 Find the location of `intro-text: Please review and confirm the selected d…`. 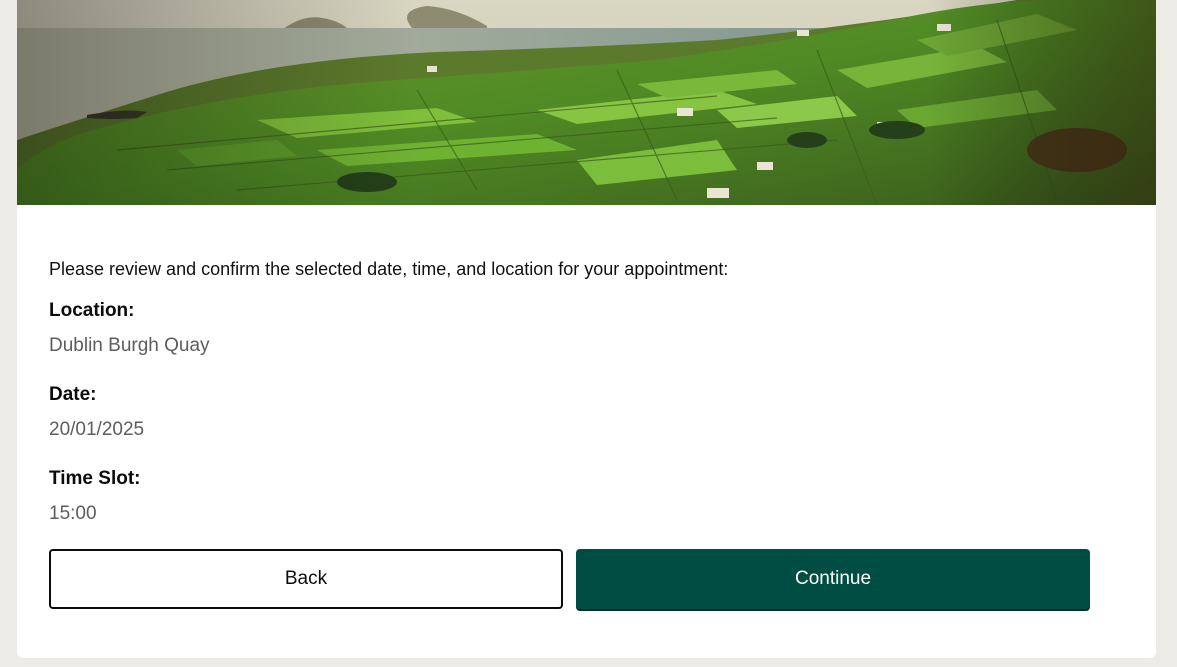

intro-text: Please review and confirm the selected d… is located at coordinates (389, 269).